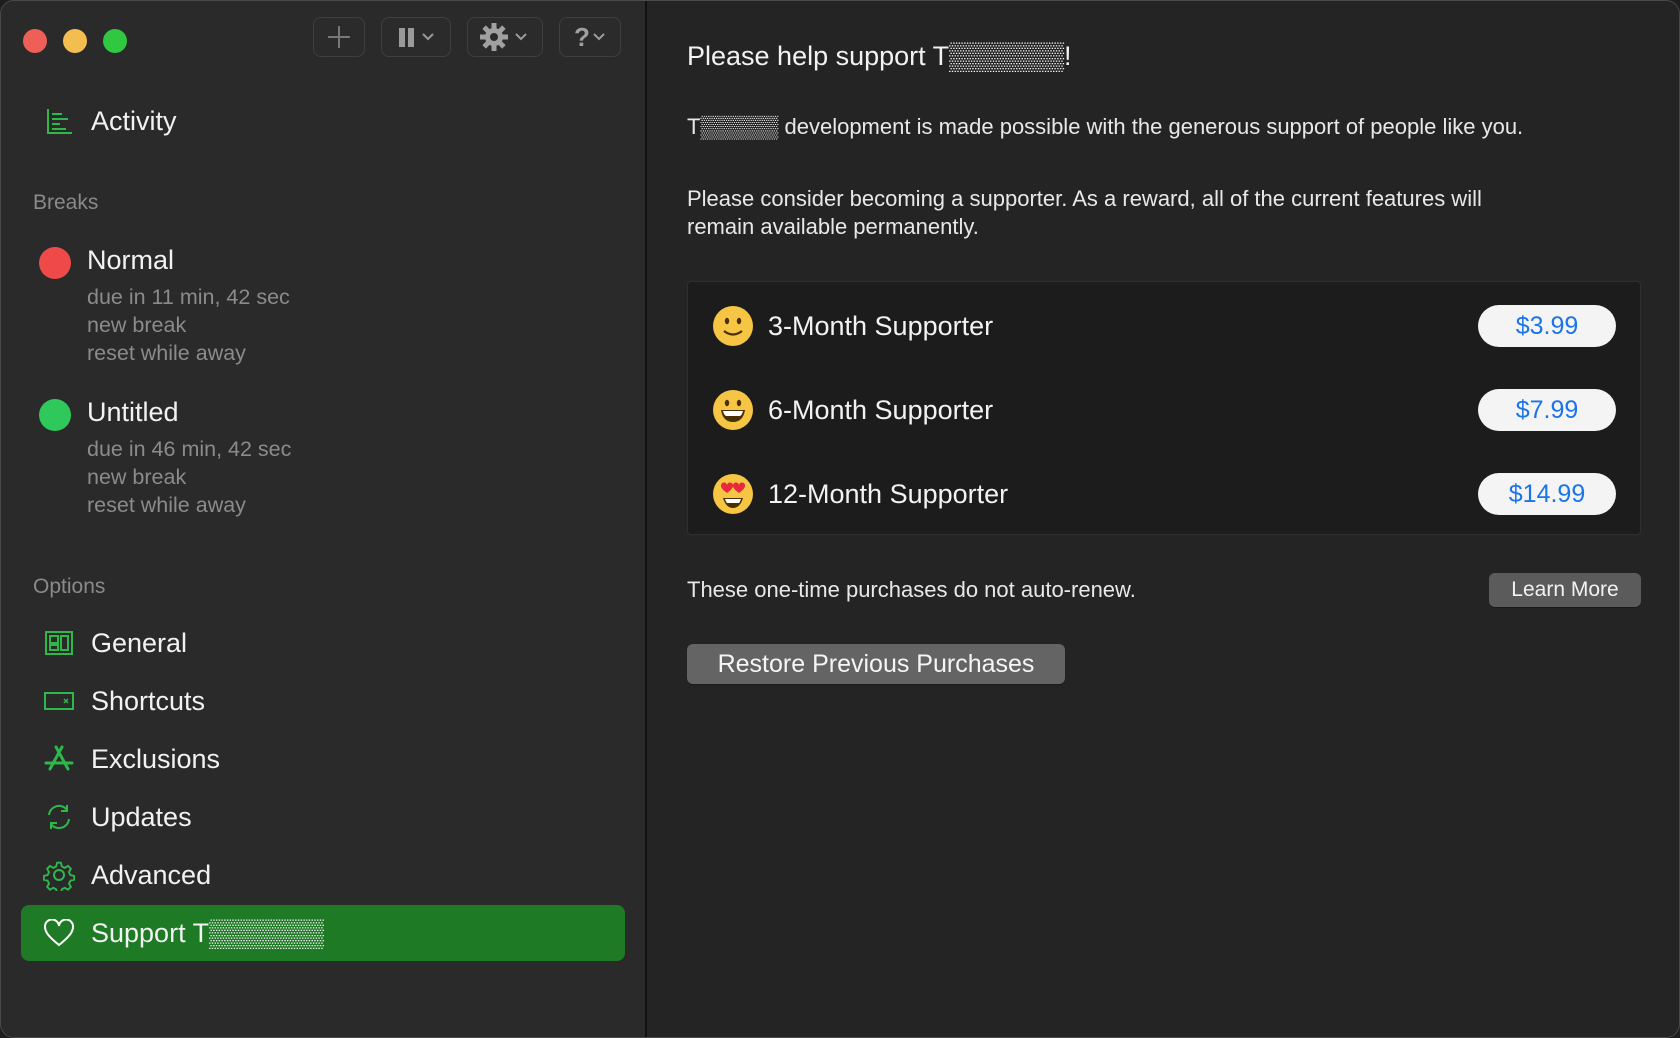  I want to click on pause-menu-button, so click(416, 37).